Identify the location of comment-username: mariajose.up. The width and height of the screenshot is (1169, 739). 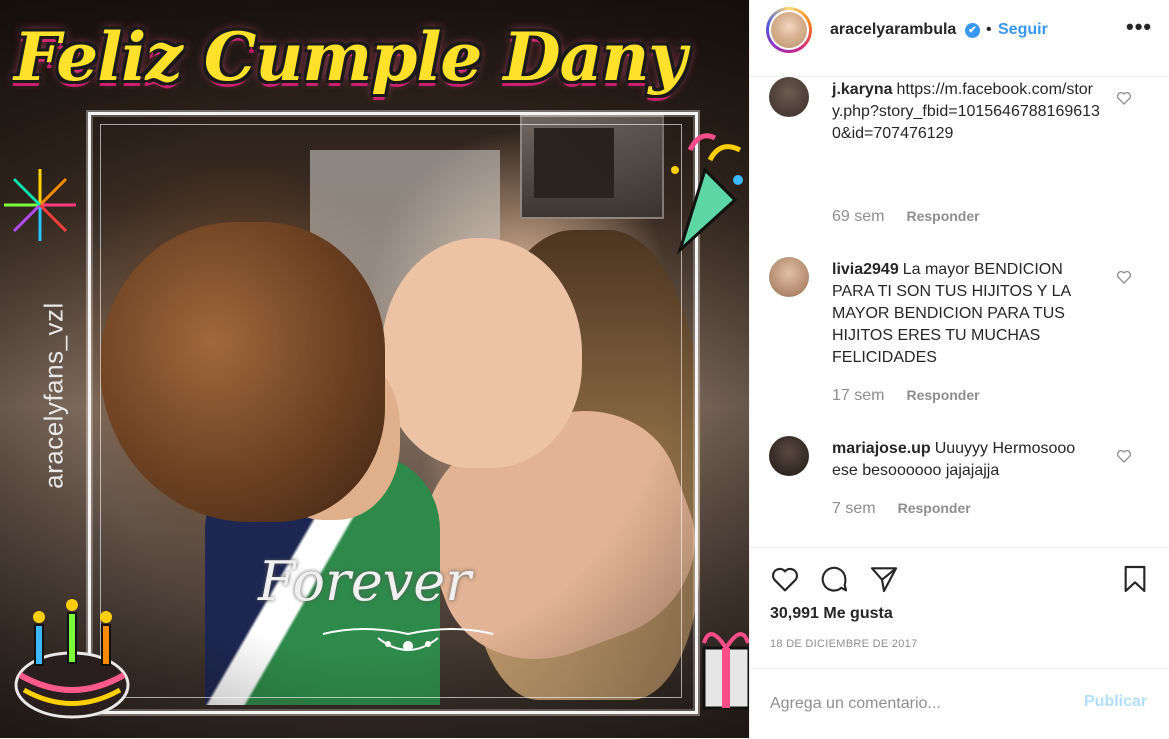
(881, 448).